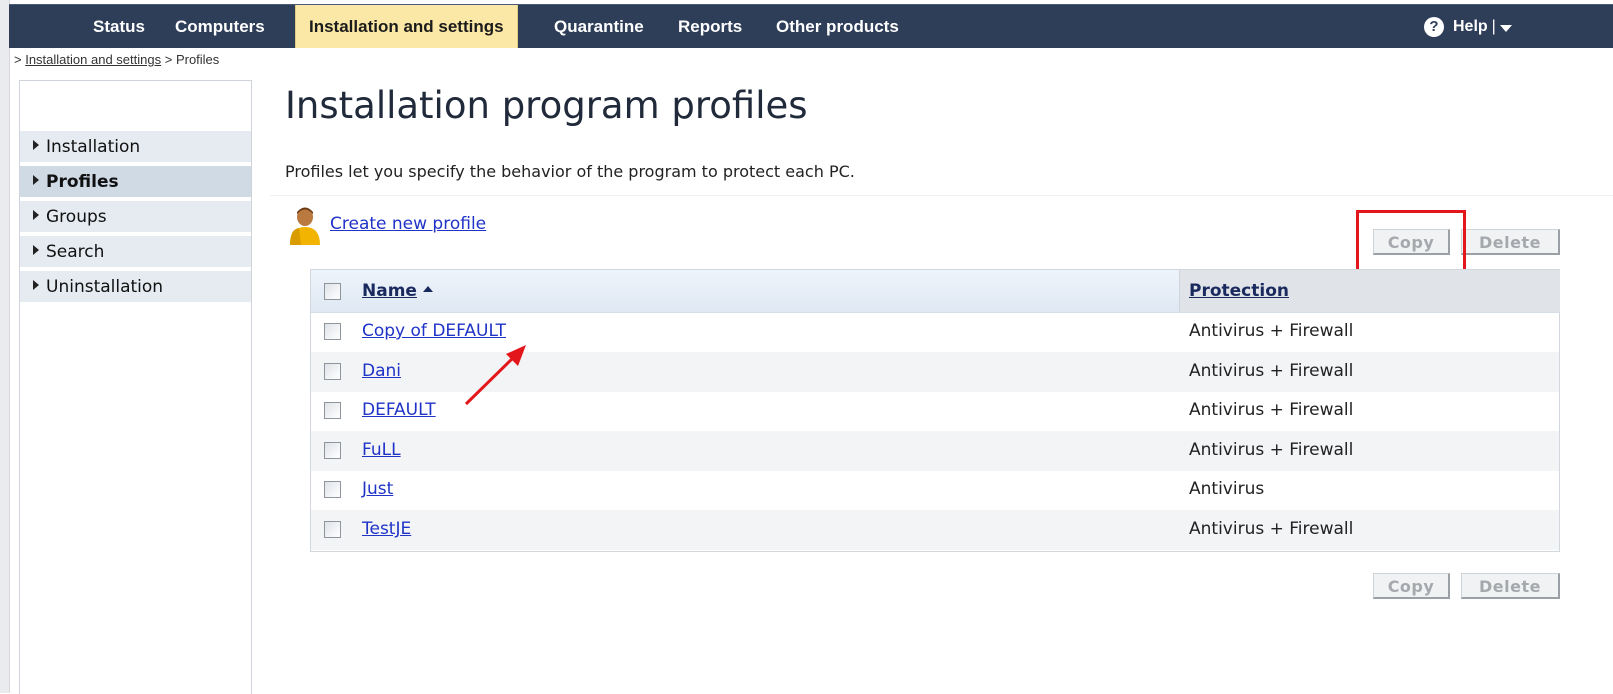  What do you see at coordinates (135, 182) in the screenshot?
I see `sidebar-item-profiles: Profiles` at bounding box center [135, 182].